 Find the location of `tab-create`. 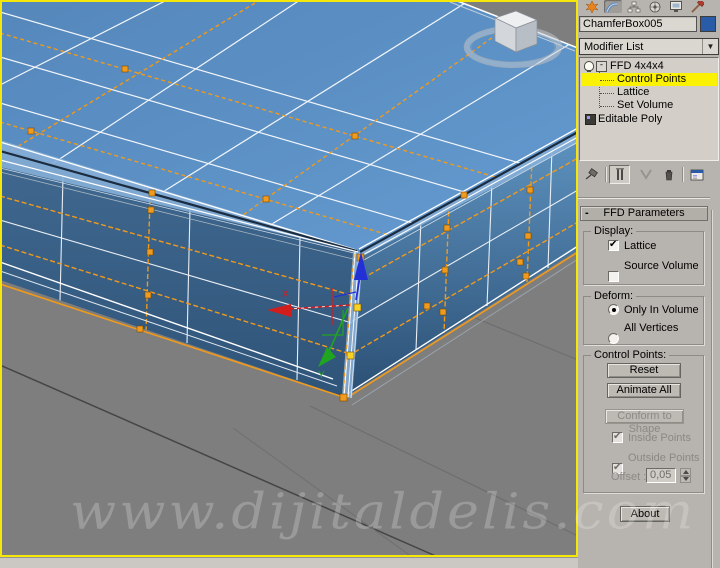

tab-create is located at coordinates (592, 6).